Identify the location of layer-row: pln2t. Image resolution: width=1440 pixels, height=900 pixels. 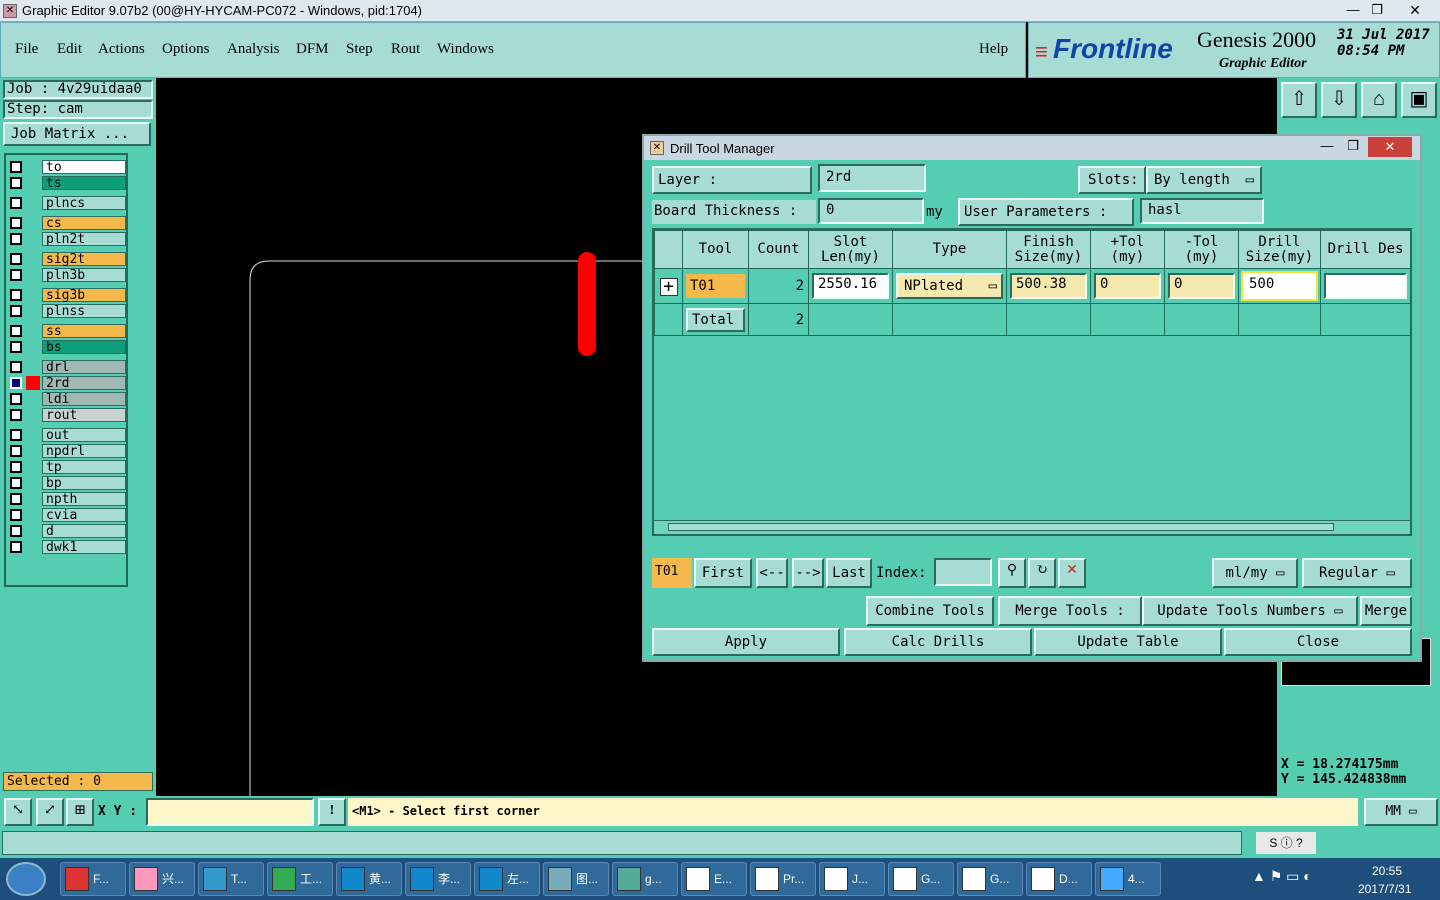
(67, 239).